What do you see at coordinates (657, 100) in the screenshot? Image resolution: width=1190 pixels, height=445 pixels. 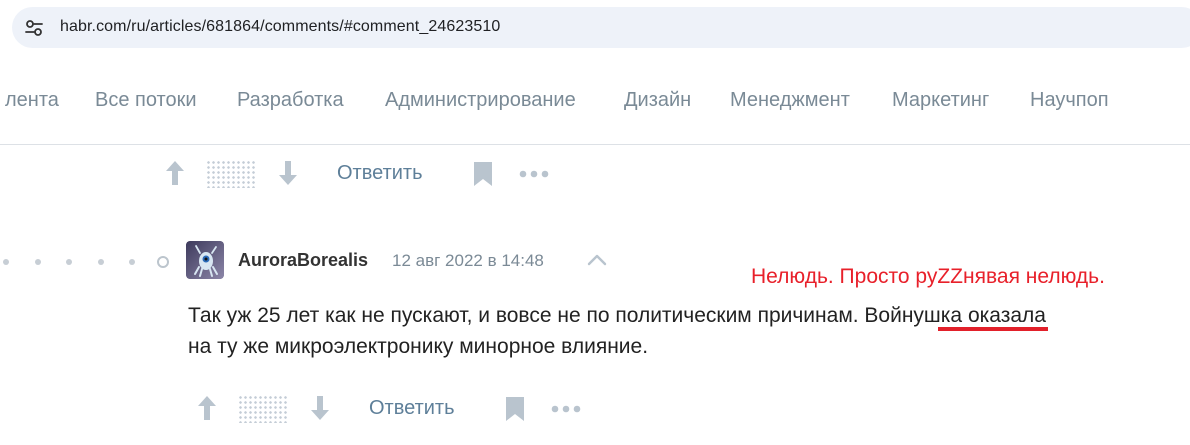 I see `nav-item-design: Дизайн` at bounding box center [657, 100].